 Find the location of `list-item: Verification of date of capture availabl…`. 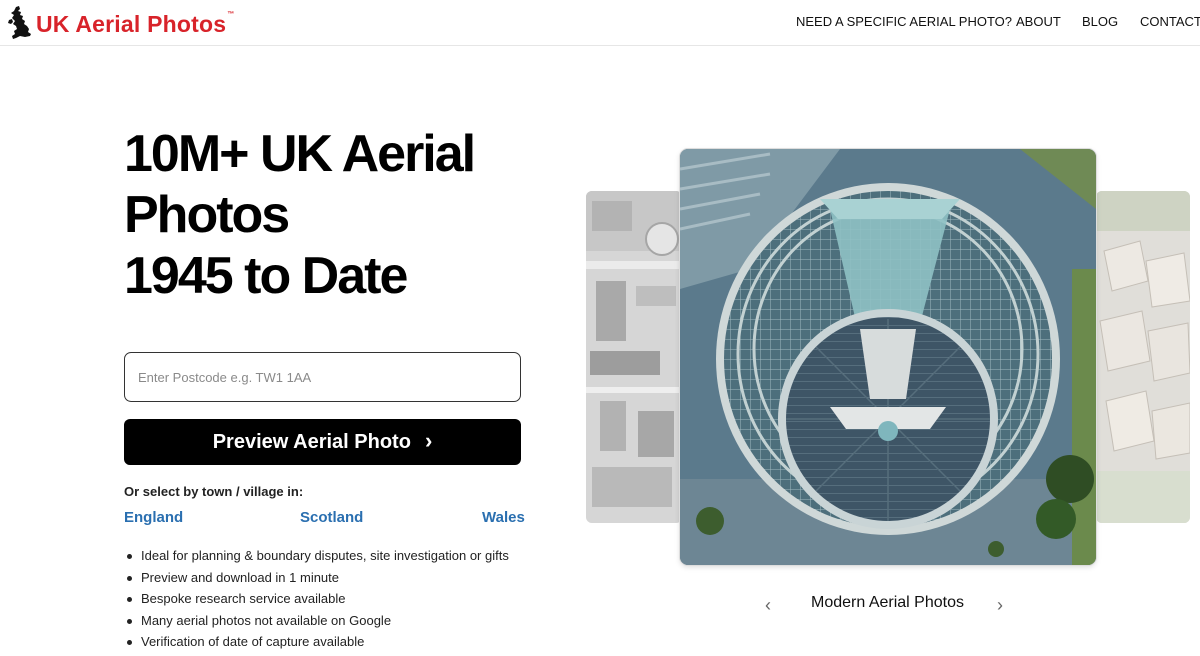

list-item: Verification of date of capture availabl… is located at coordinates (318, 642).